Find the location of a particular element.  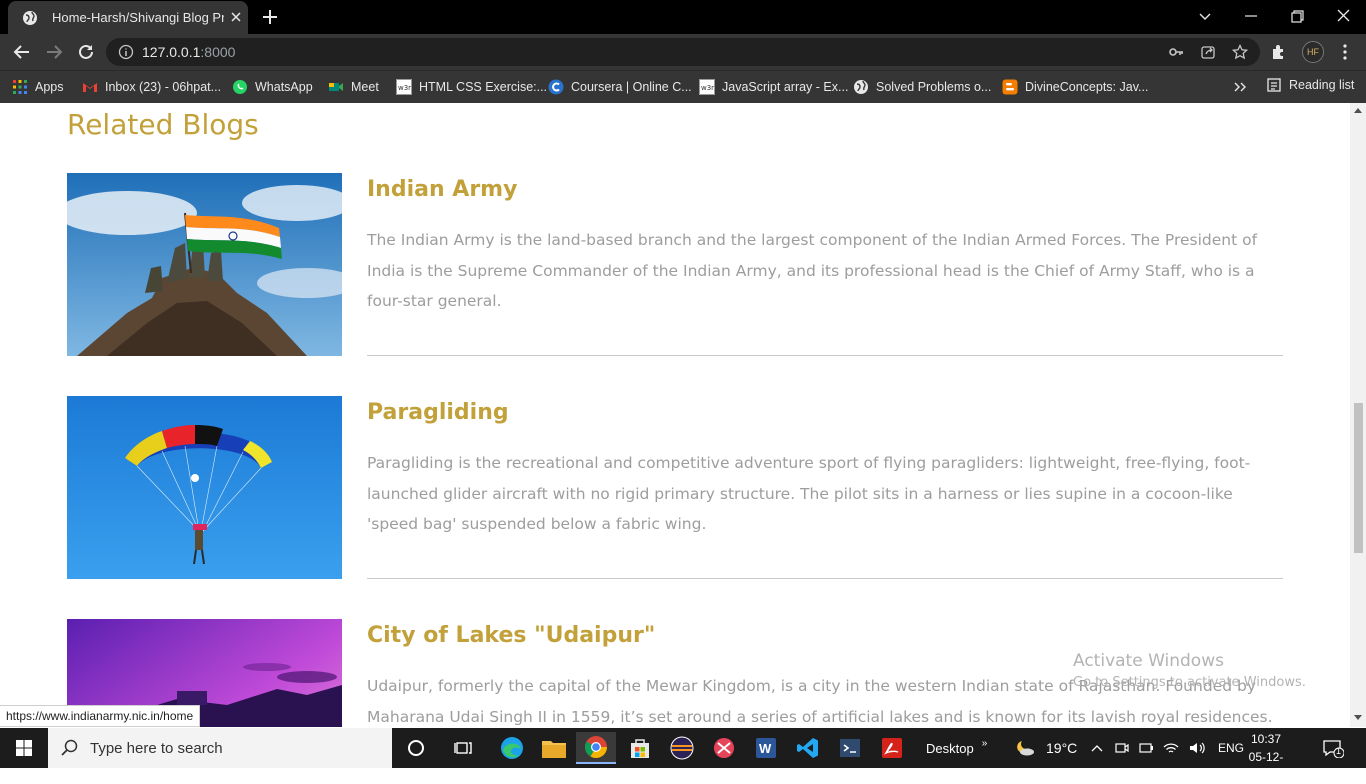

task-view-icon is located at coordinates (463, 748).